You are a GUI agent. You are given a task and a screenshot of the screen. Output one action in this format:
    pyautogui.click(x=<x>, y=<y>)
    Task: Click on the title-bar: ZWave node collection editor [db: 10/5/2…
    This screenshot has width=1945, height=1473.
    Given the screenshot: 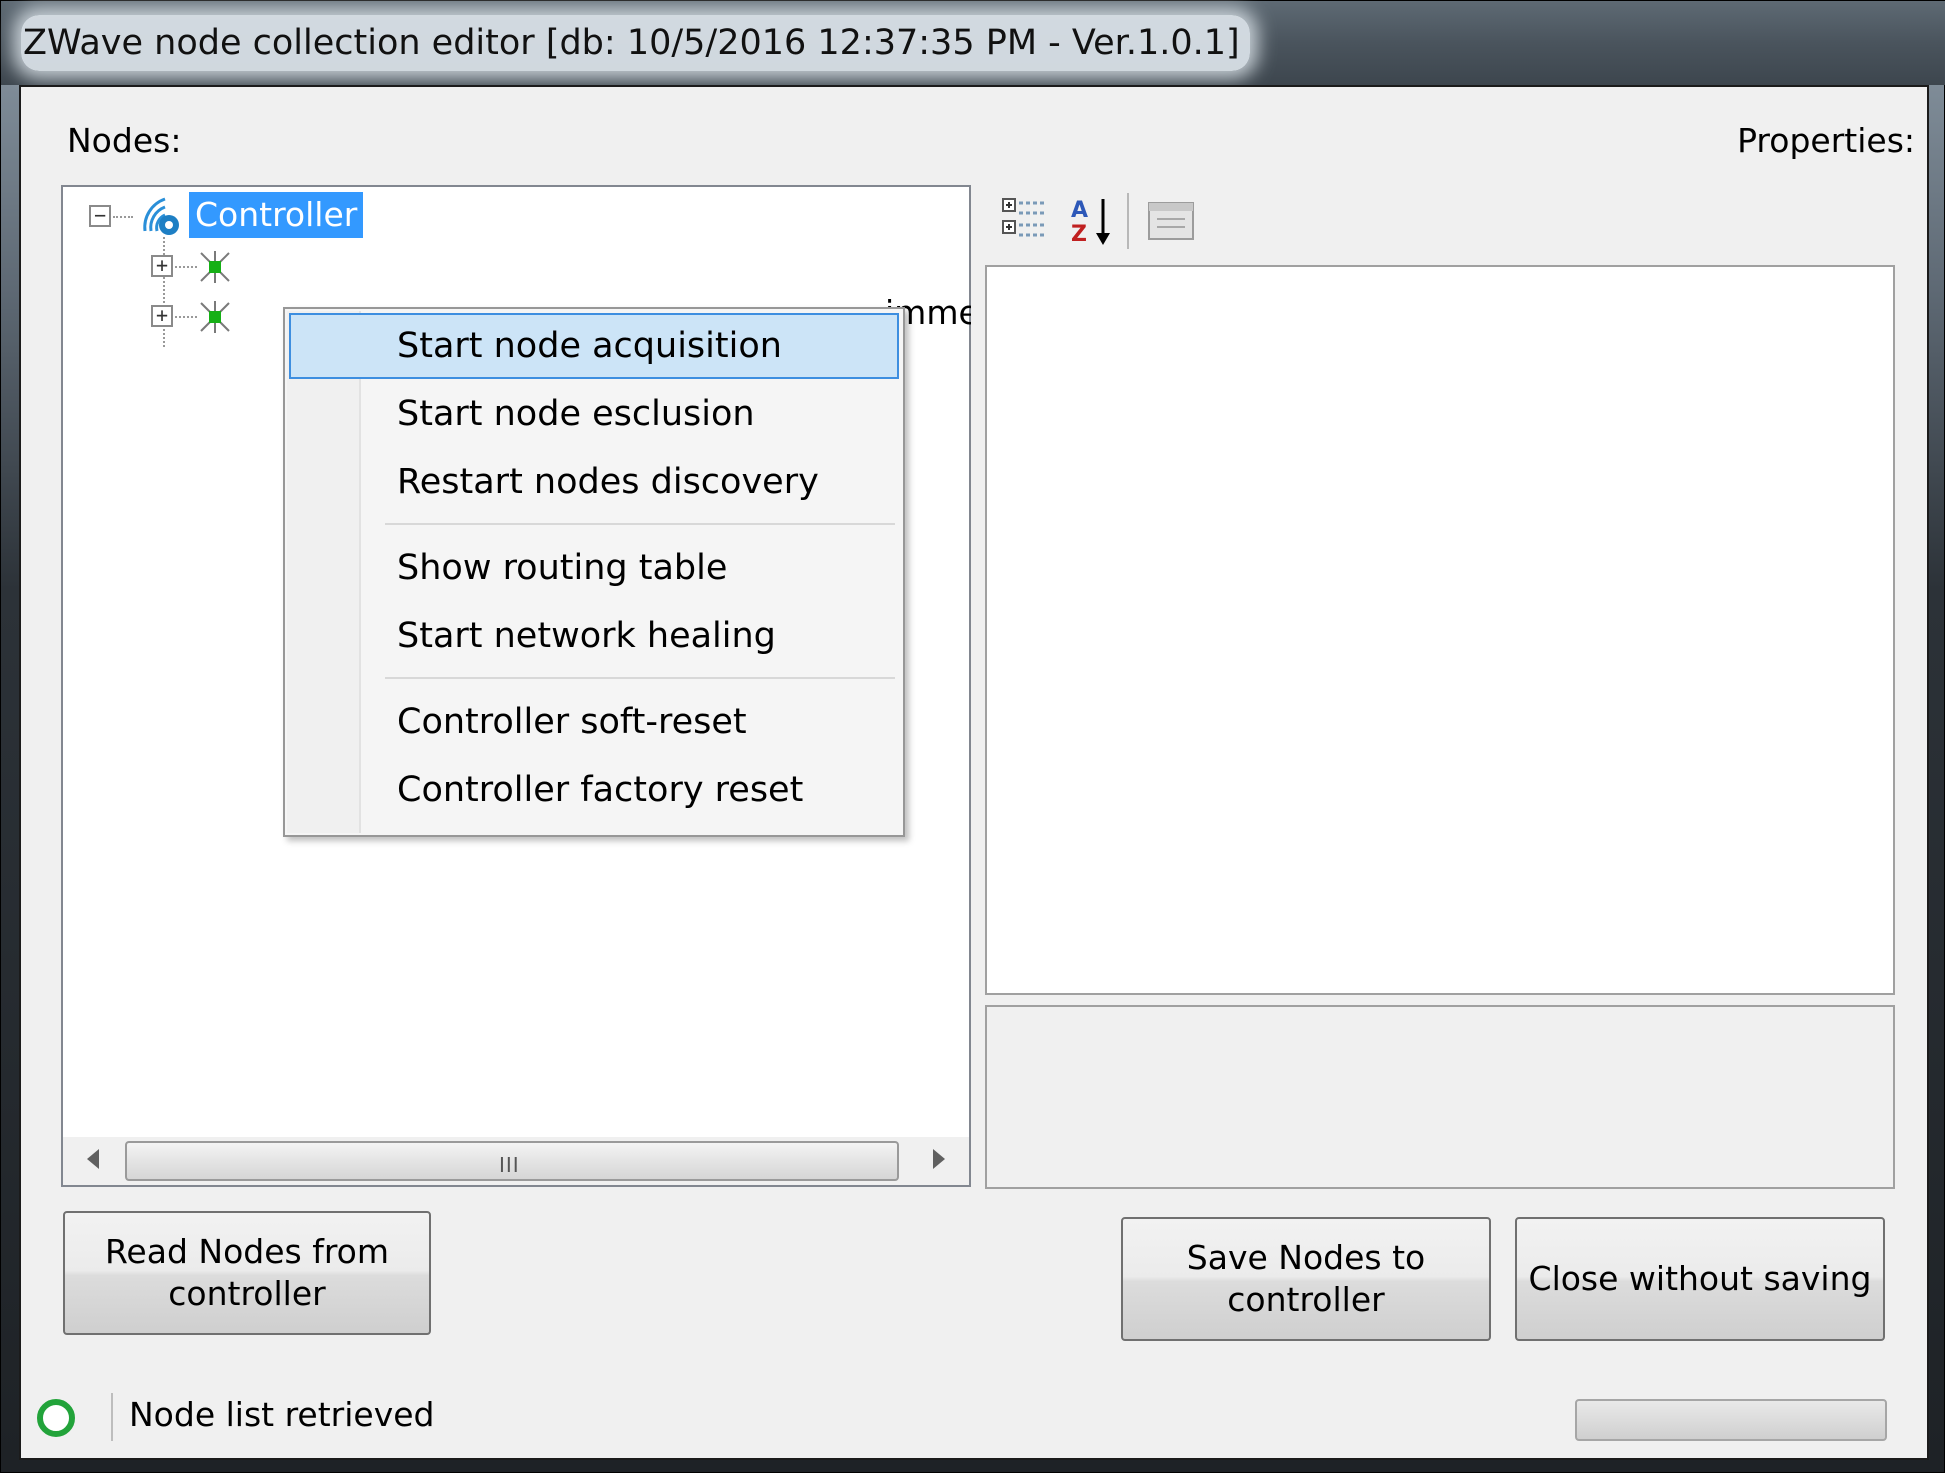 What is the action you would take?
    pyautogui.click(x=973, y=43)
    